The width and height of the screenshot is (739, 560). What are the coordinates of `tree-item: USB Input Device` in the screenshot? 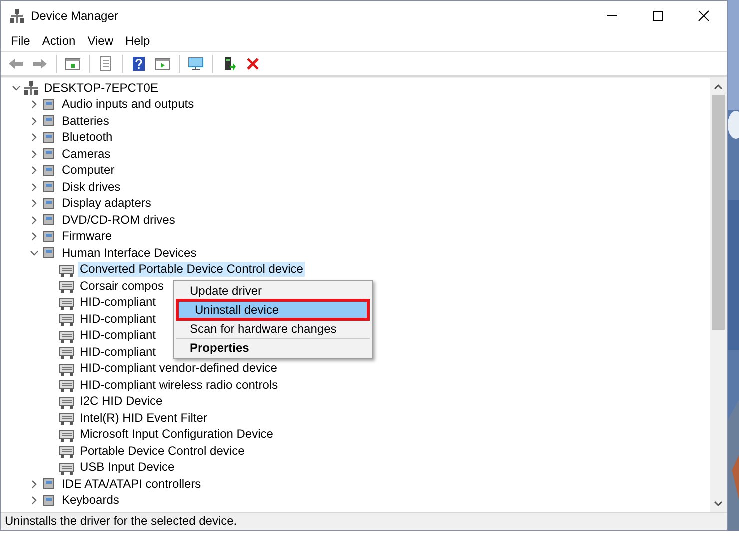 It's located at (127, 468).